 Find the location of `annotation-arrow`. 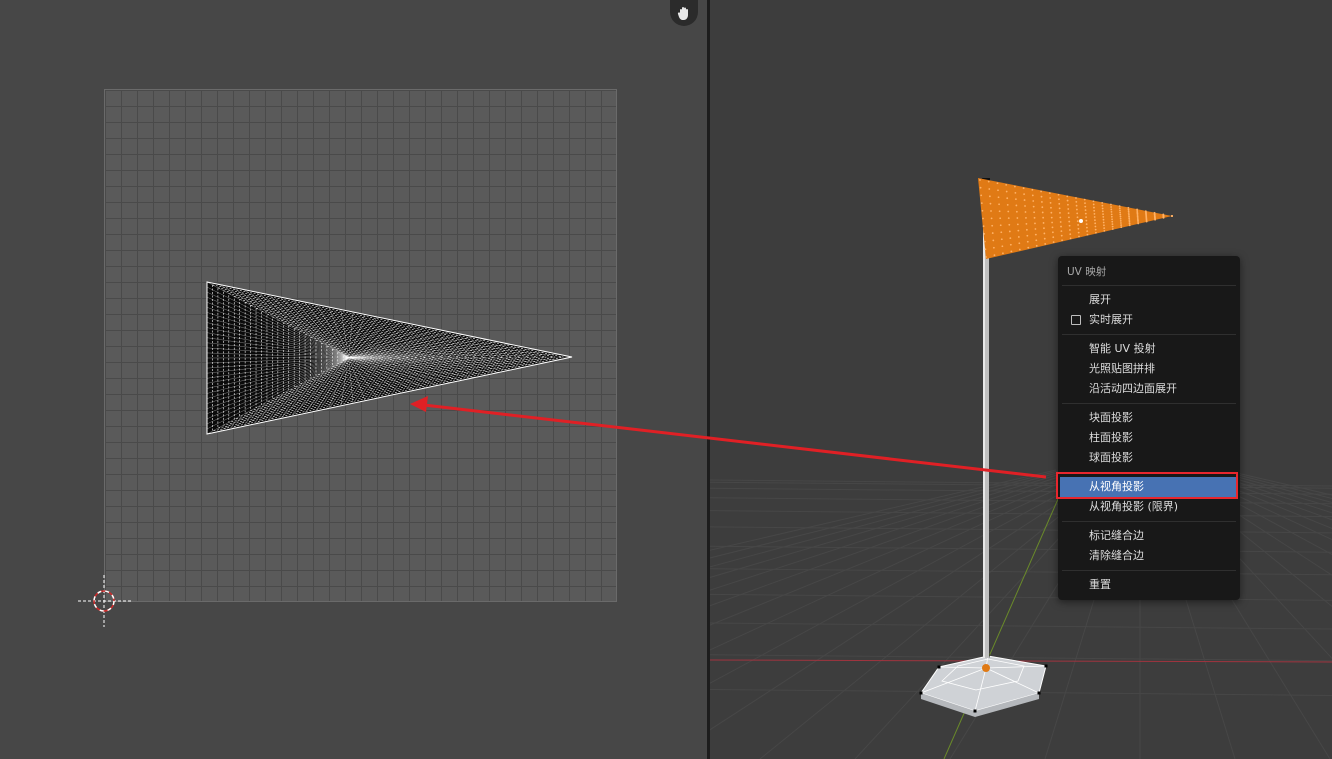

annotation-arrow is located at coordinates (735, 441).